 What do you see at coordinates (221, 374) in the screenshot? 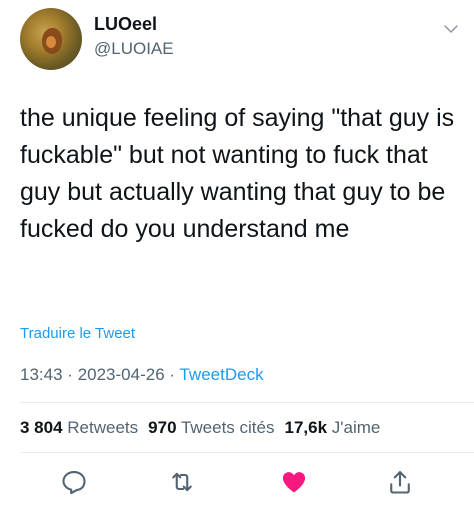
I see `tweet-source: TweetDeck` at bounding box center [221, 374].